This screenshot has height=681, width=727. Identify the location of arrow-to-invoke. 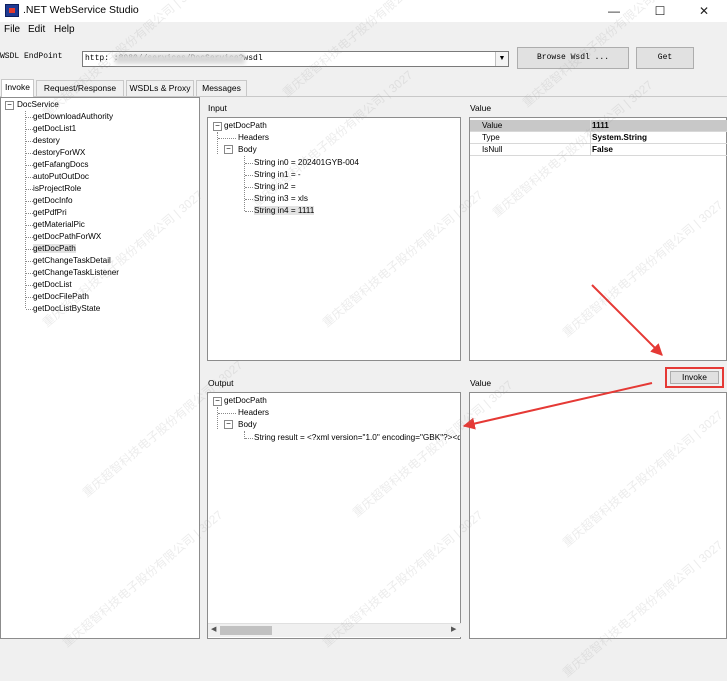
(627, 320).